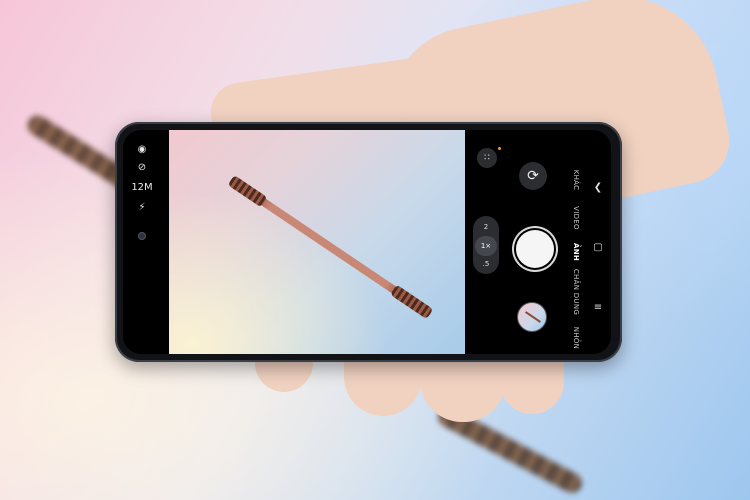  I want to click on mode-video: VIDEO, so click(576, 218).